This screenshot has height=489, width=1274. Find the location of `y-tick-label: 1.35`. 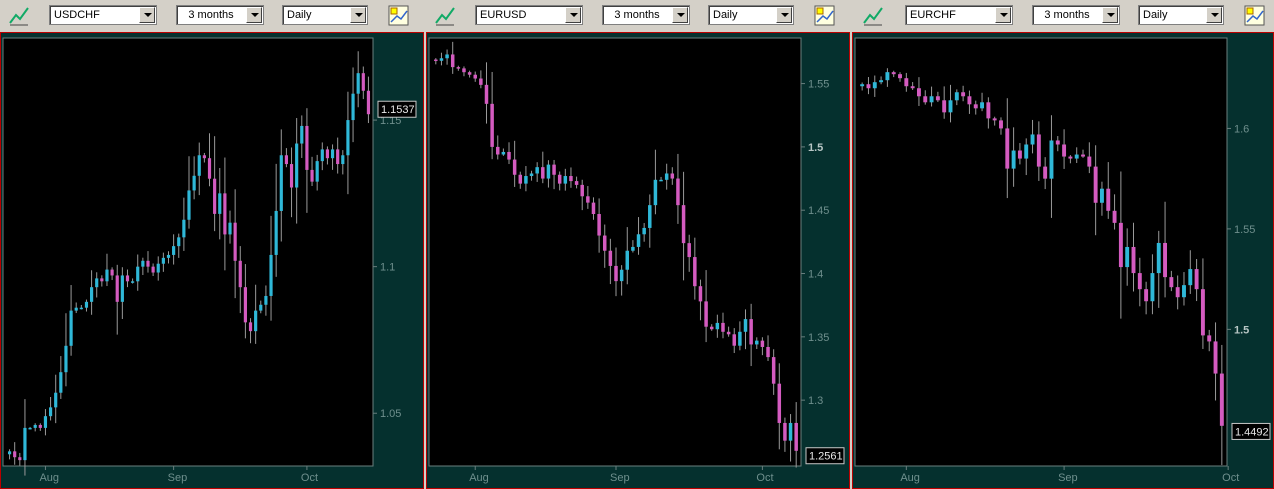

y-tick-label: 1.35 is located at coordinates (818, 338).